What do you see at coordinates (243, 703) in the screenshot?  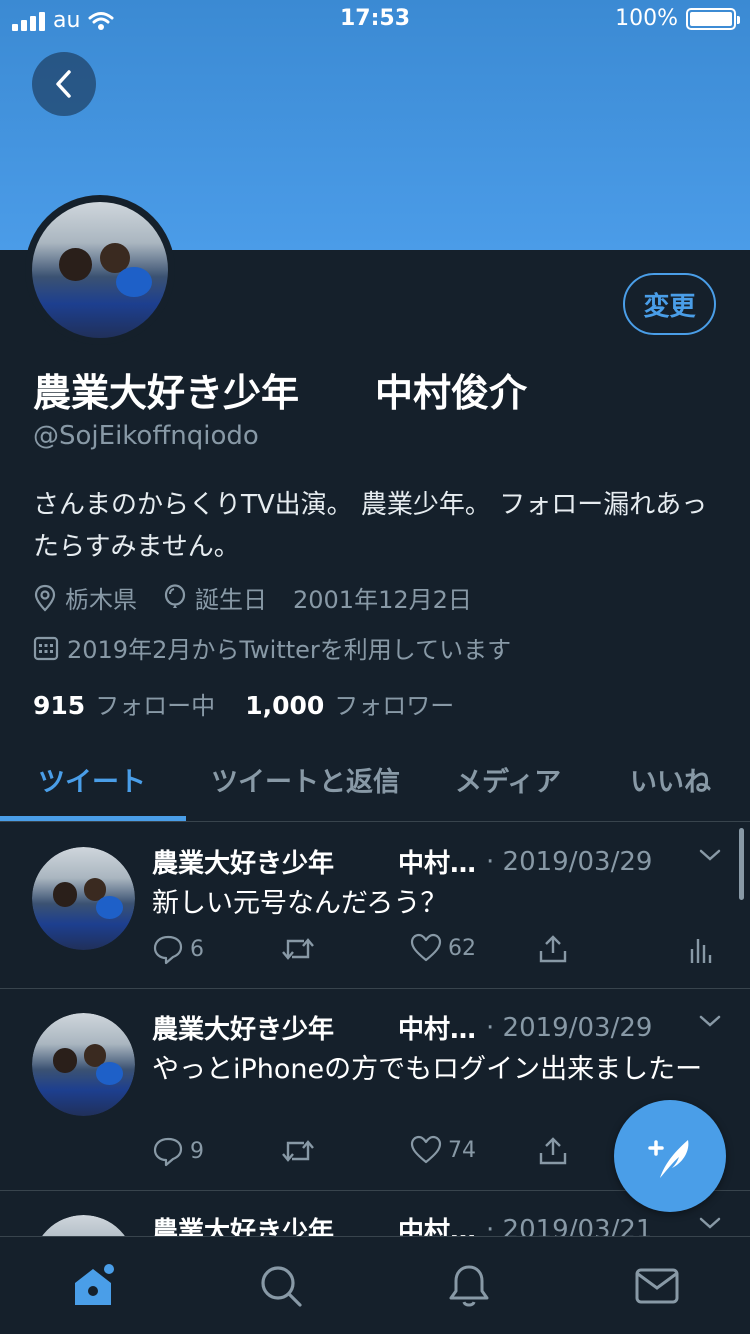 I see `follow-stats: 915 フォロー中 1,000 フォロワー` at bounding box center [243, 703].